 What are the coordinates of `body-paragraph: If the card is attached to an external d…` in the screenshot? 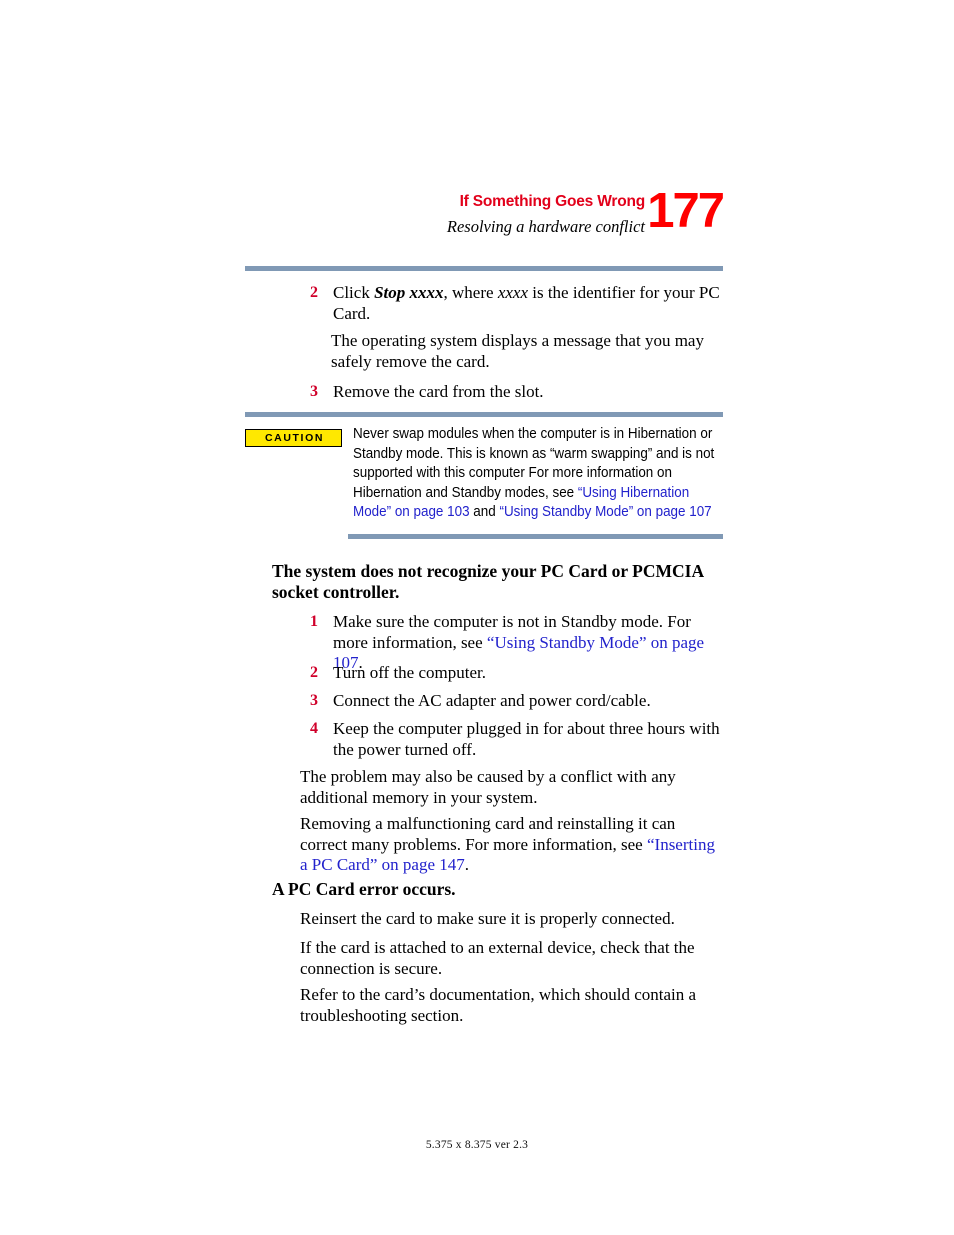 It's located at (497, 958).